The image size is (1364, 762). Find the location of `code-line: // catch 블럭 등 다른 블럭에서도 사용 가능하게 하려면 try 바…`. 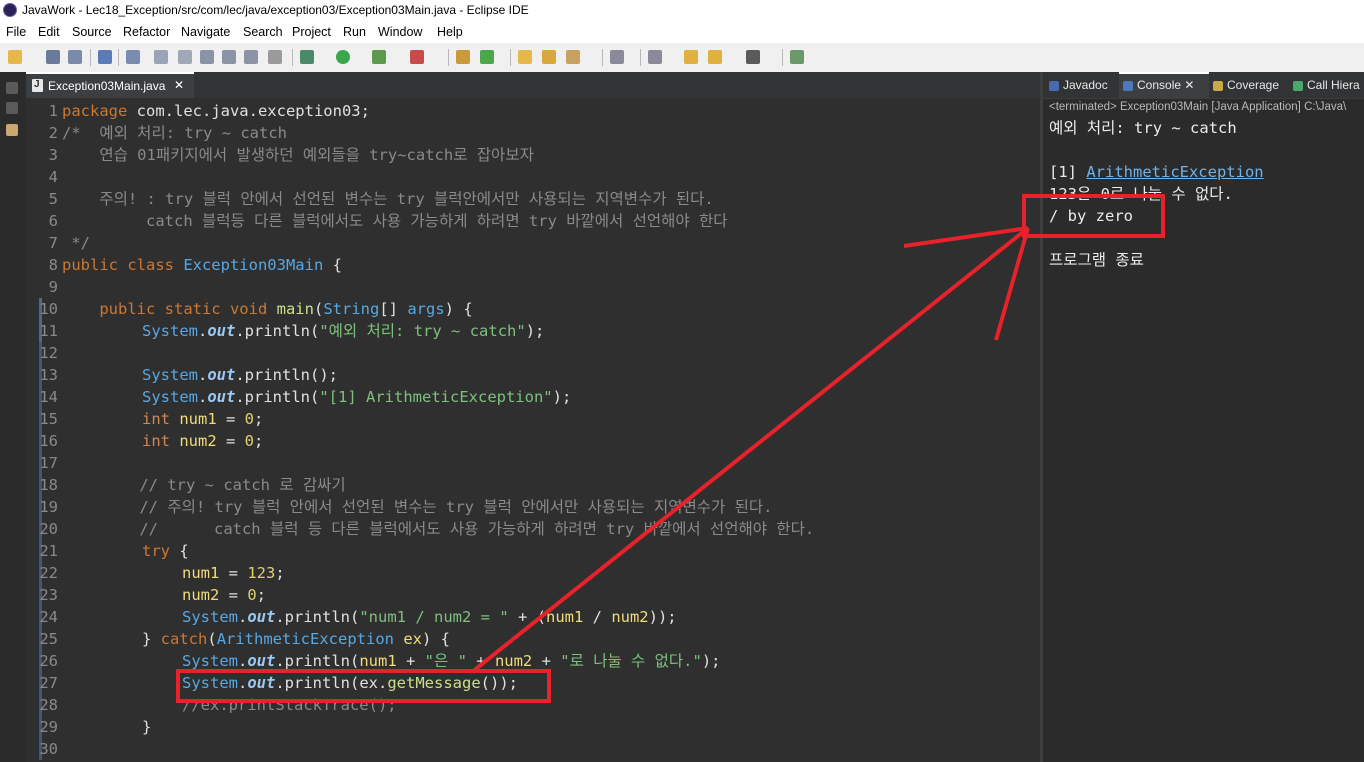

code-line: // catch 블럭 등 다른 블럭에서도 사용 가능하게 하려면 try 바… is located at coordinates (458, 529).